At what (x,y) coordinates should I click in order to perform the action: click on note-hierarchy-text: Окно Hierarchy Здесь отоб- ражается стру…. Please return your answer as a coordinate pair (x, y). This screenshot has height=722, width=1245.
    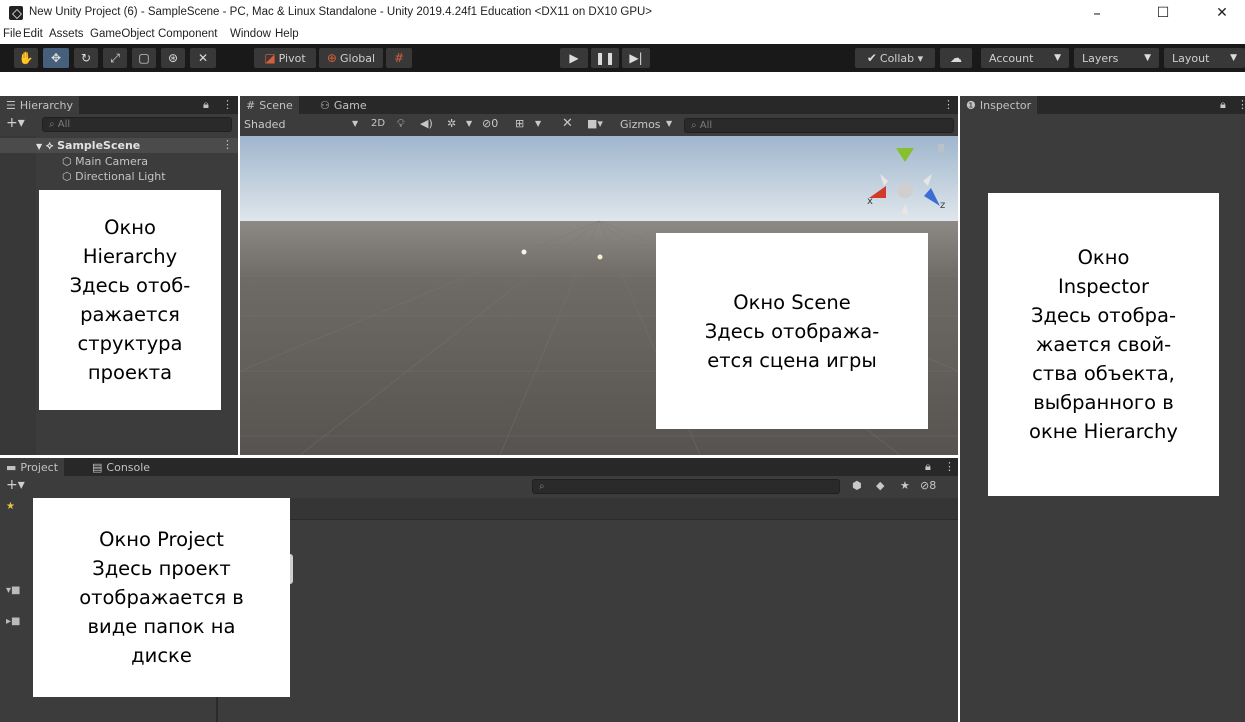
    Looking at the image, I should click on (130, 300).